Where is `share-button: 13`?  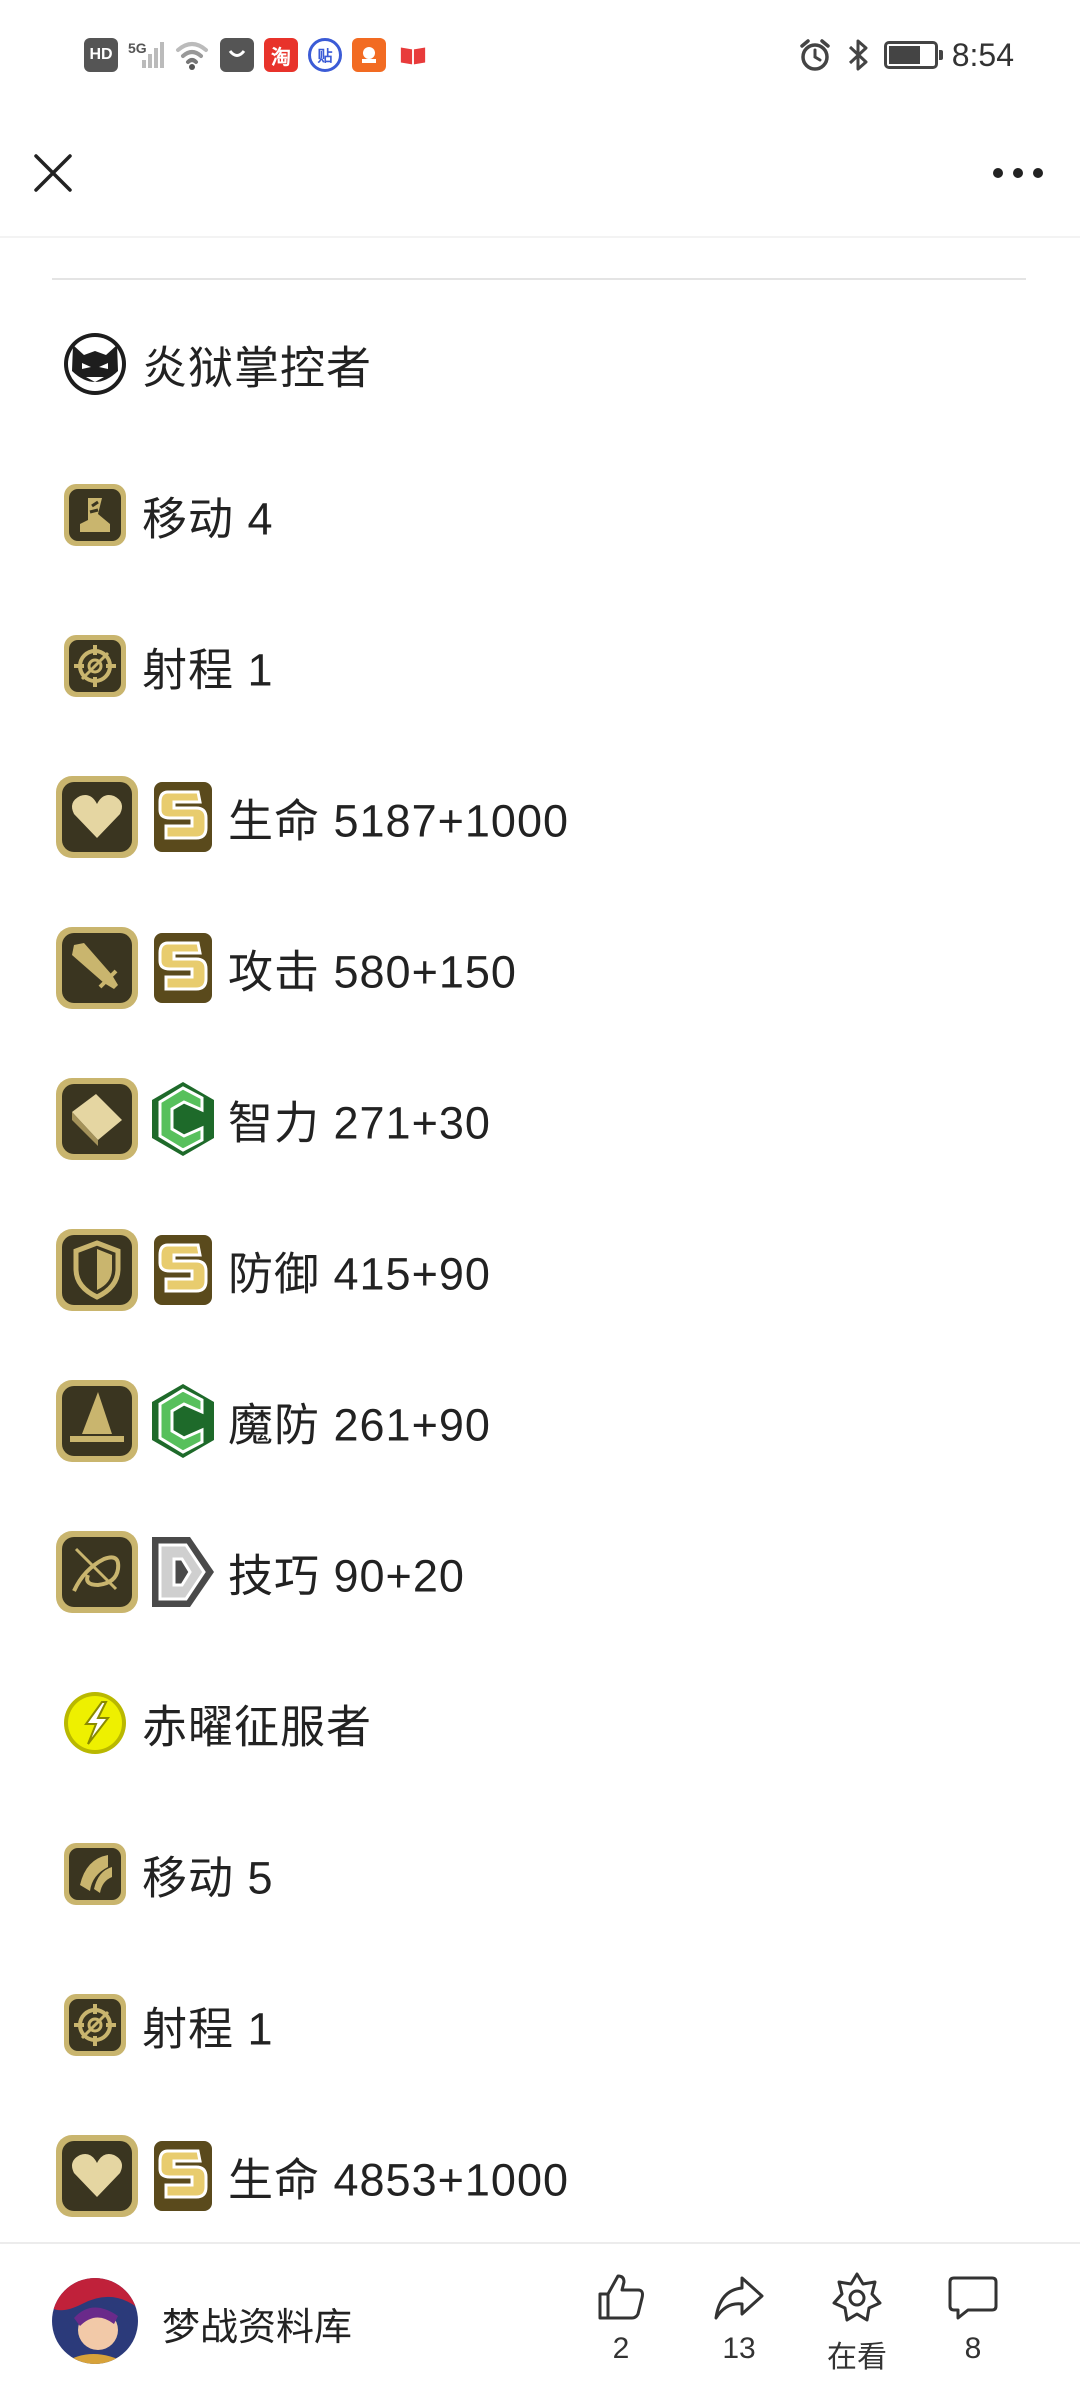 share-button: 13 is located at coordinates (739, 2318).